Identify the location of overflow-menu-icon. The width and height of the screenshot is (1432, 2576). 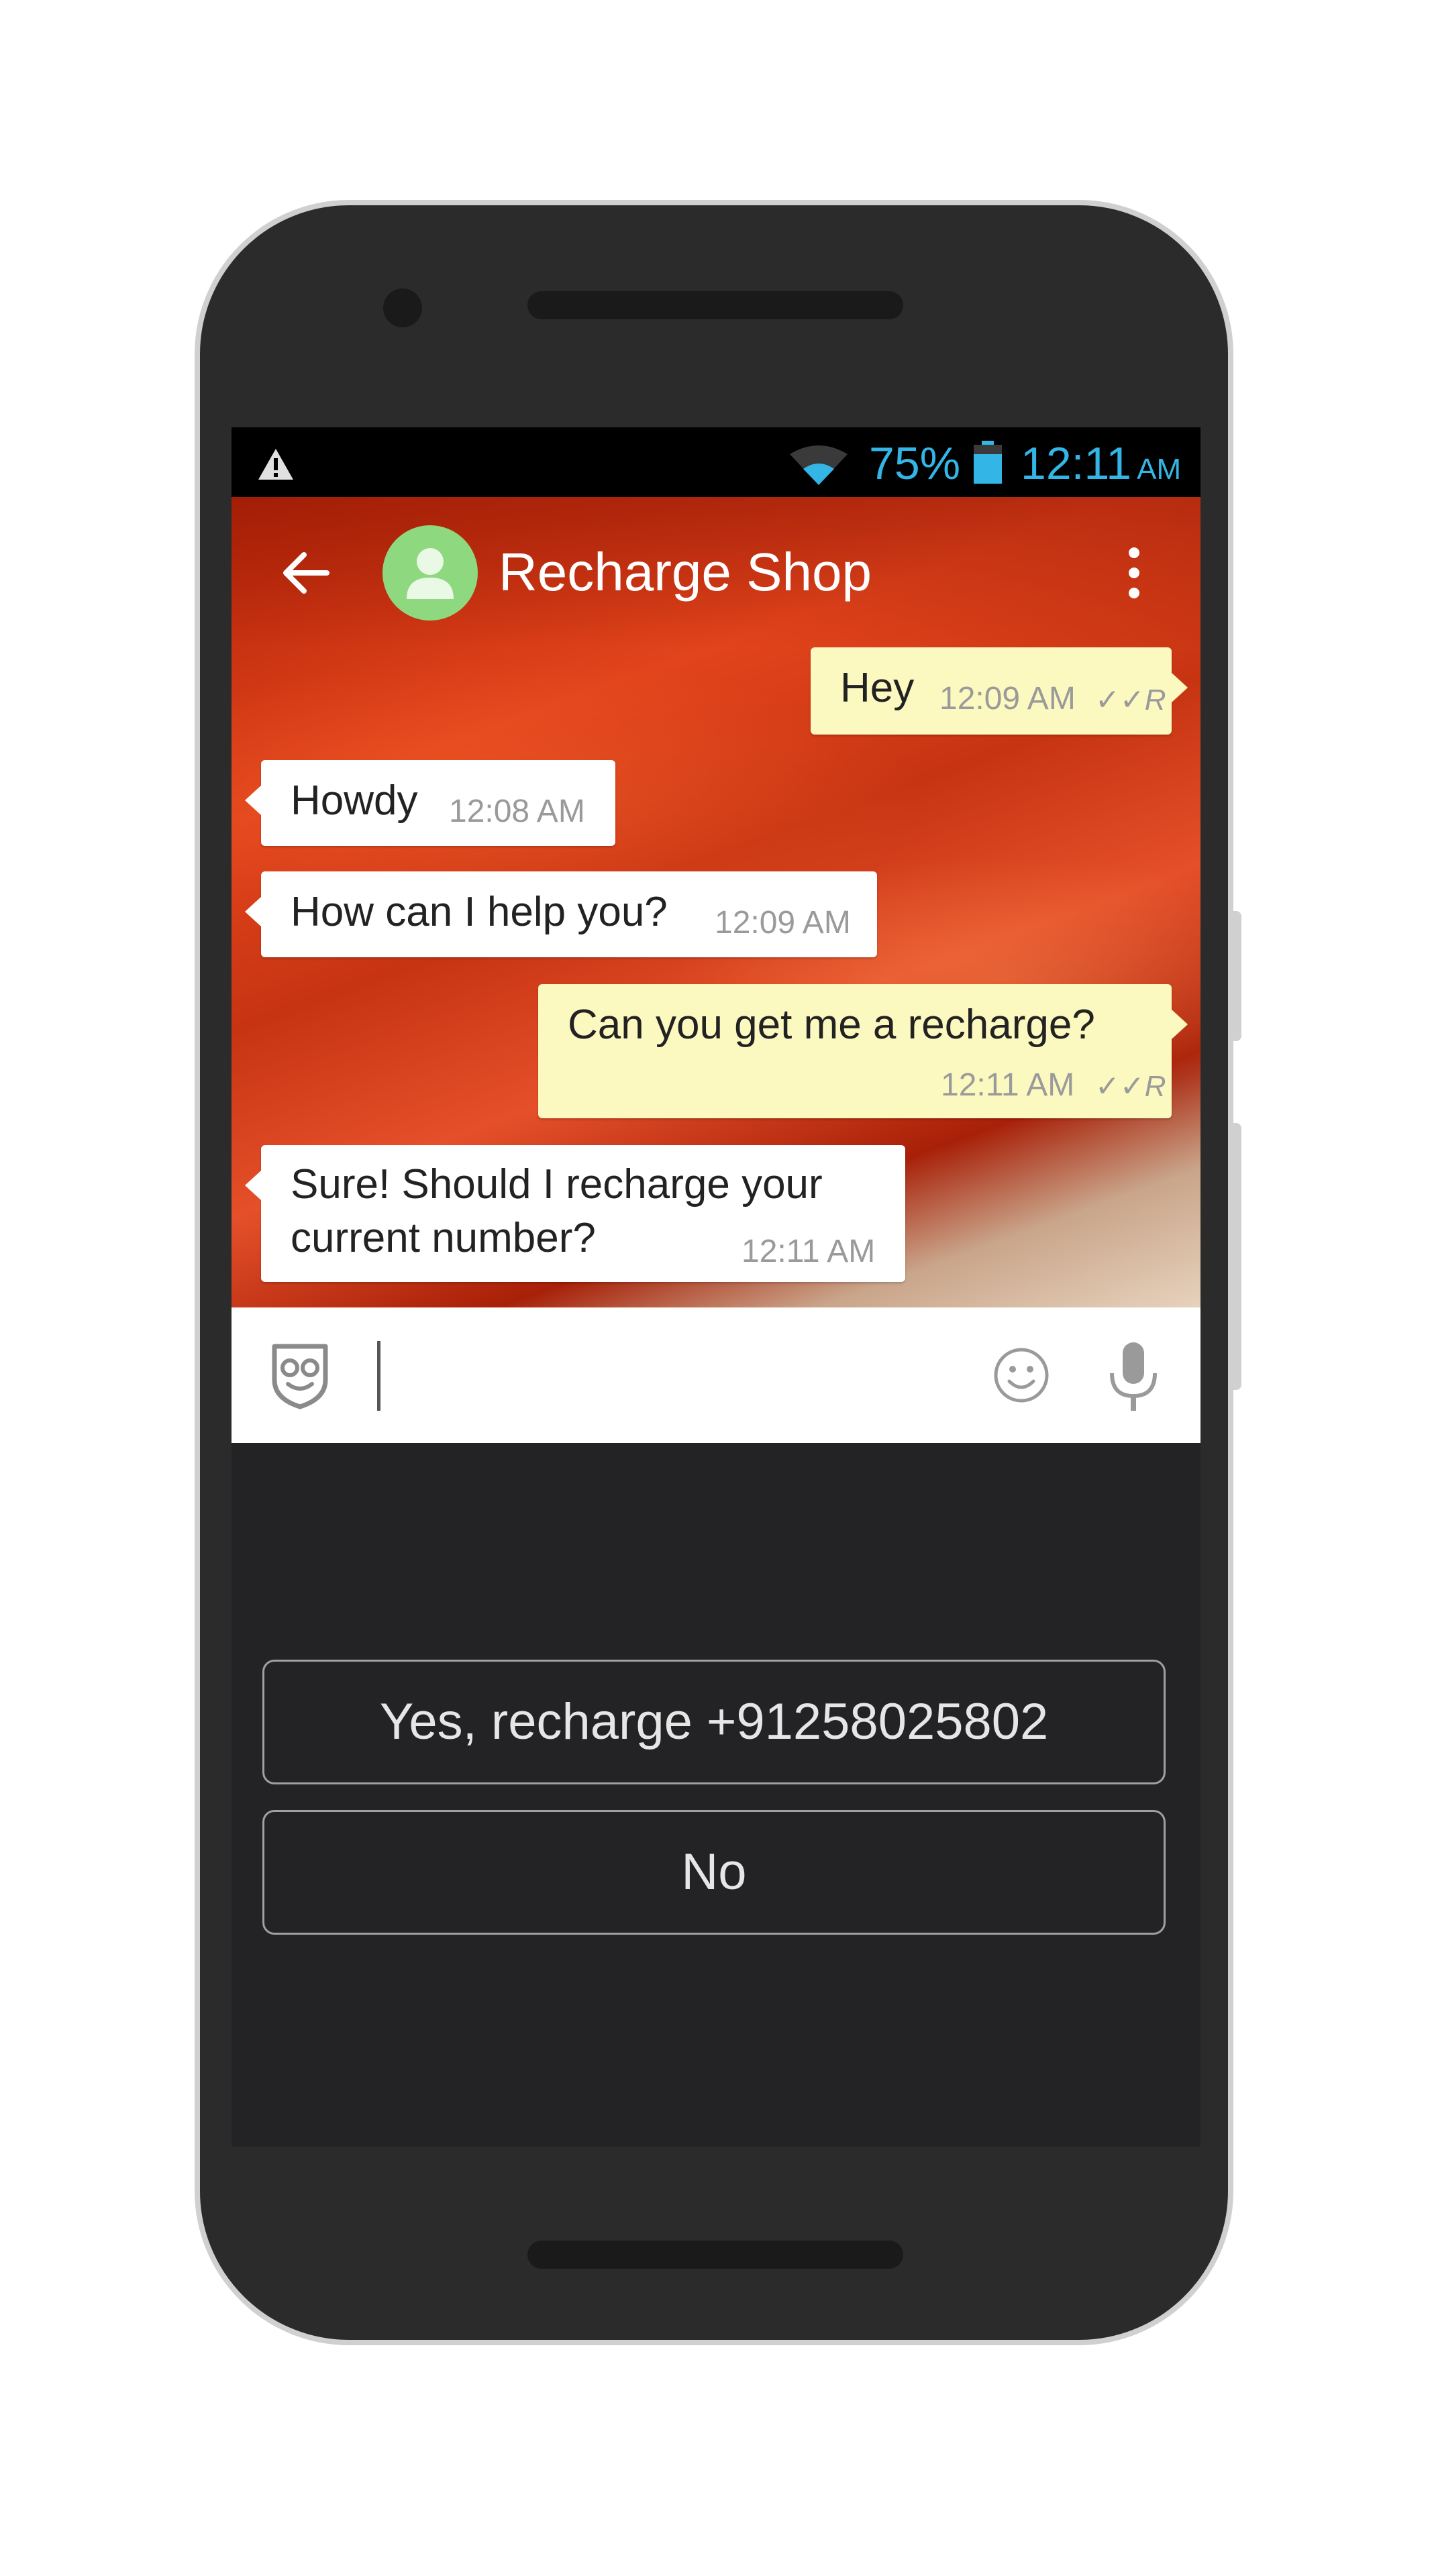
(1134, 573).